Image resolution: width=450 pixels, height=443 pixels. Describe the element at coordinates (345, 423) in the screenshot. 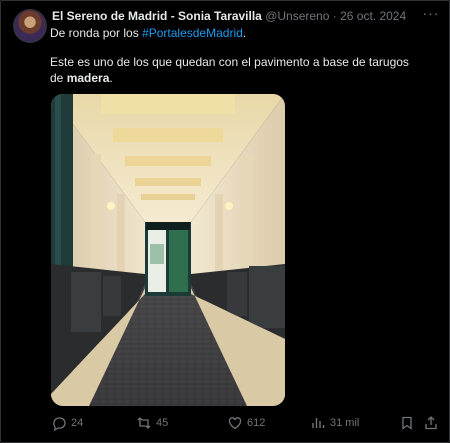

I see `views-count: 31 mil` at that location.